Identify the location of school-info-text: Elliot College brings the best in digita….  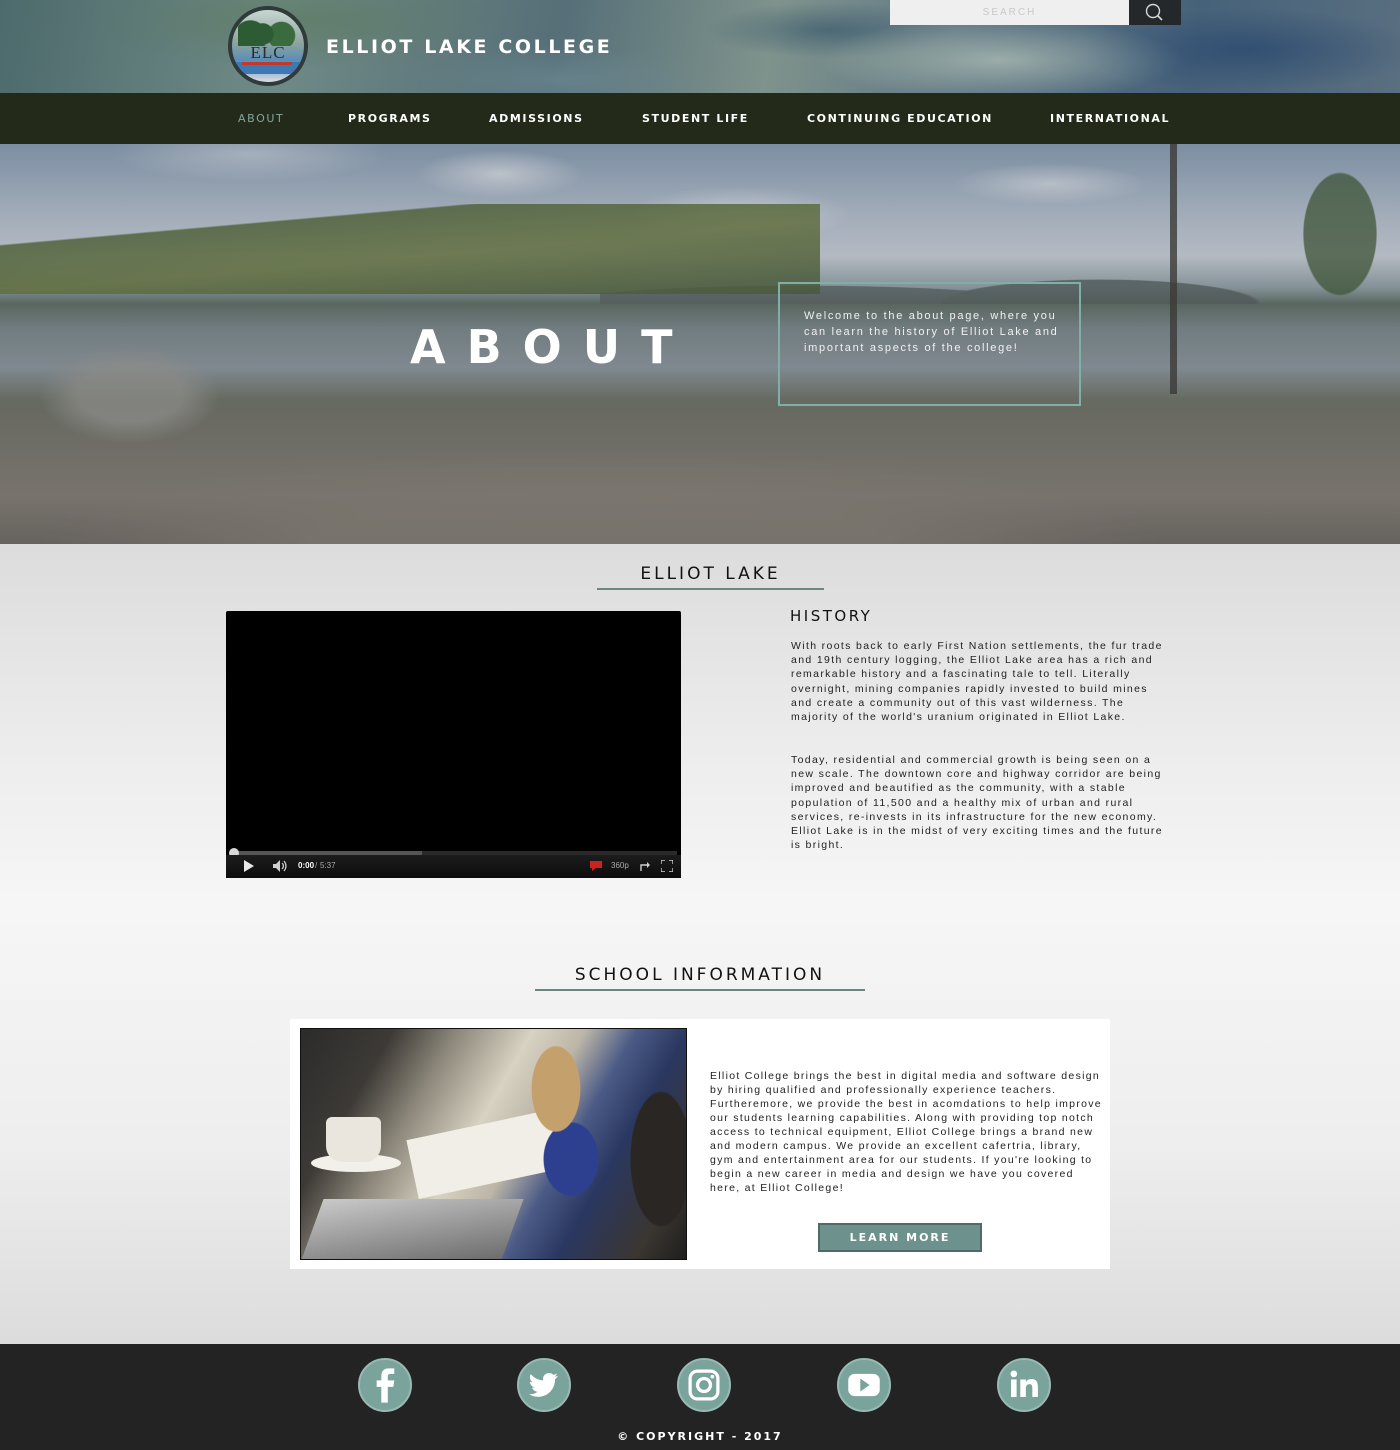
(906, 1132).